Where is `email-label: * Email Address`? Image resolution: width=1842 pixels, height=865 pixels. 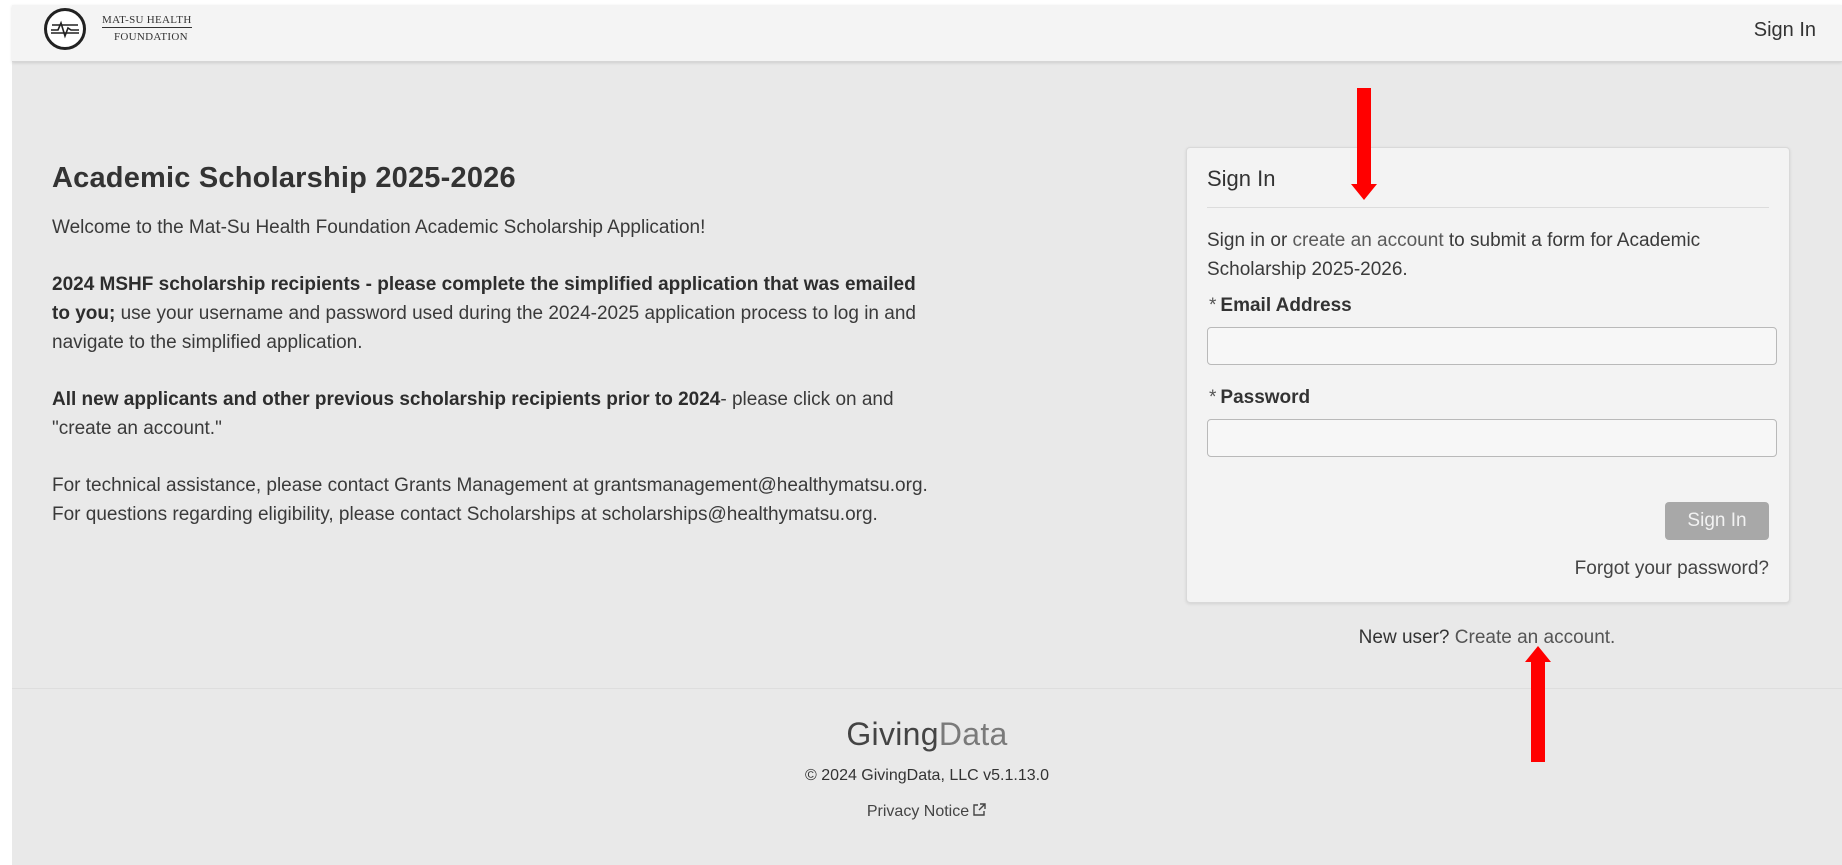
email-label: * Email Address is located at coordinates (1280, 306).